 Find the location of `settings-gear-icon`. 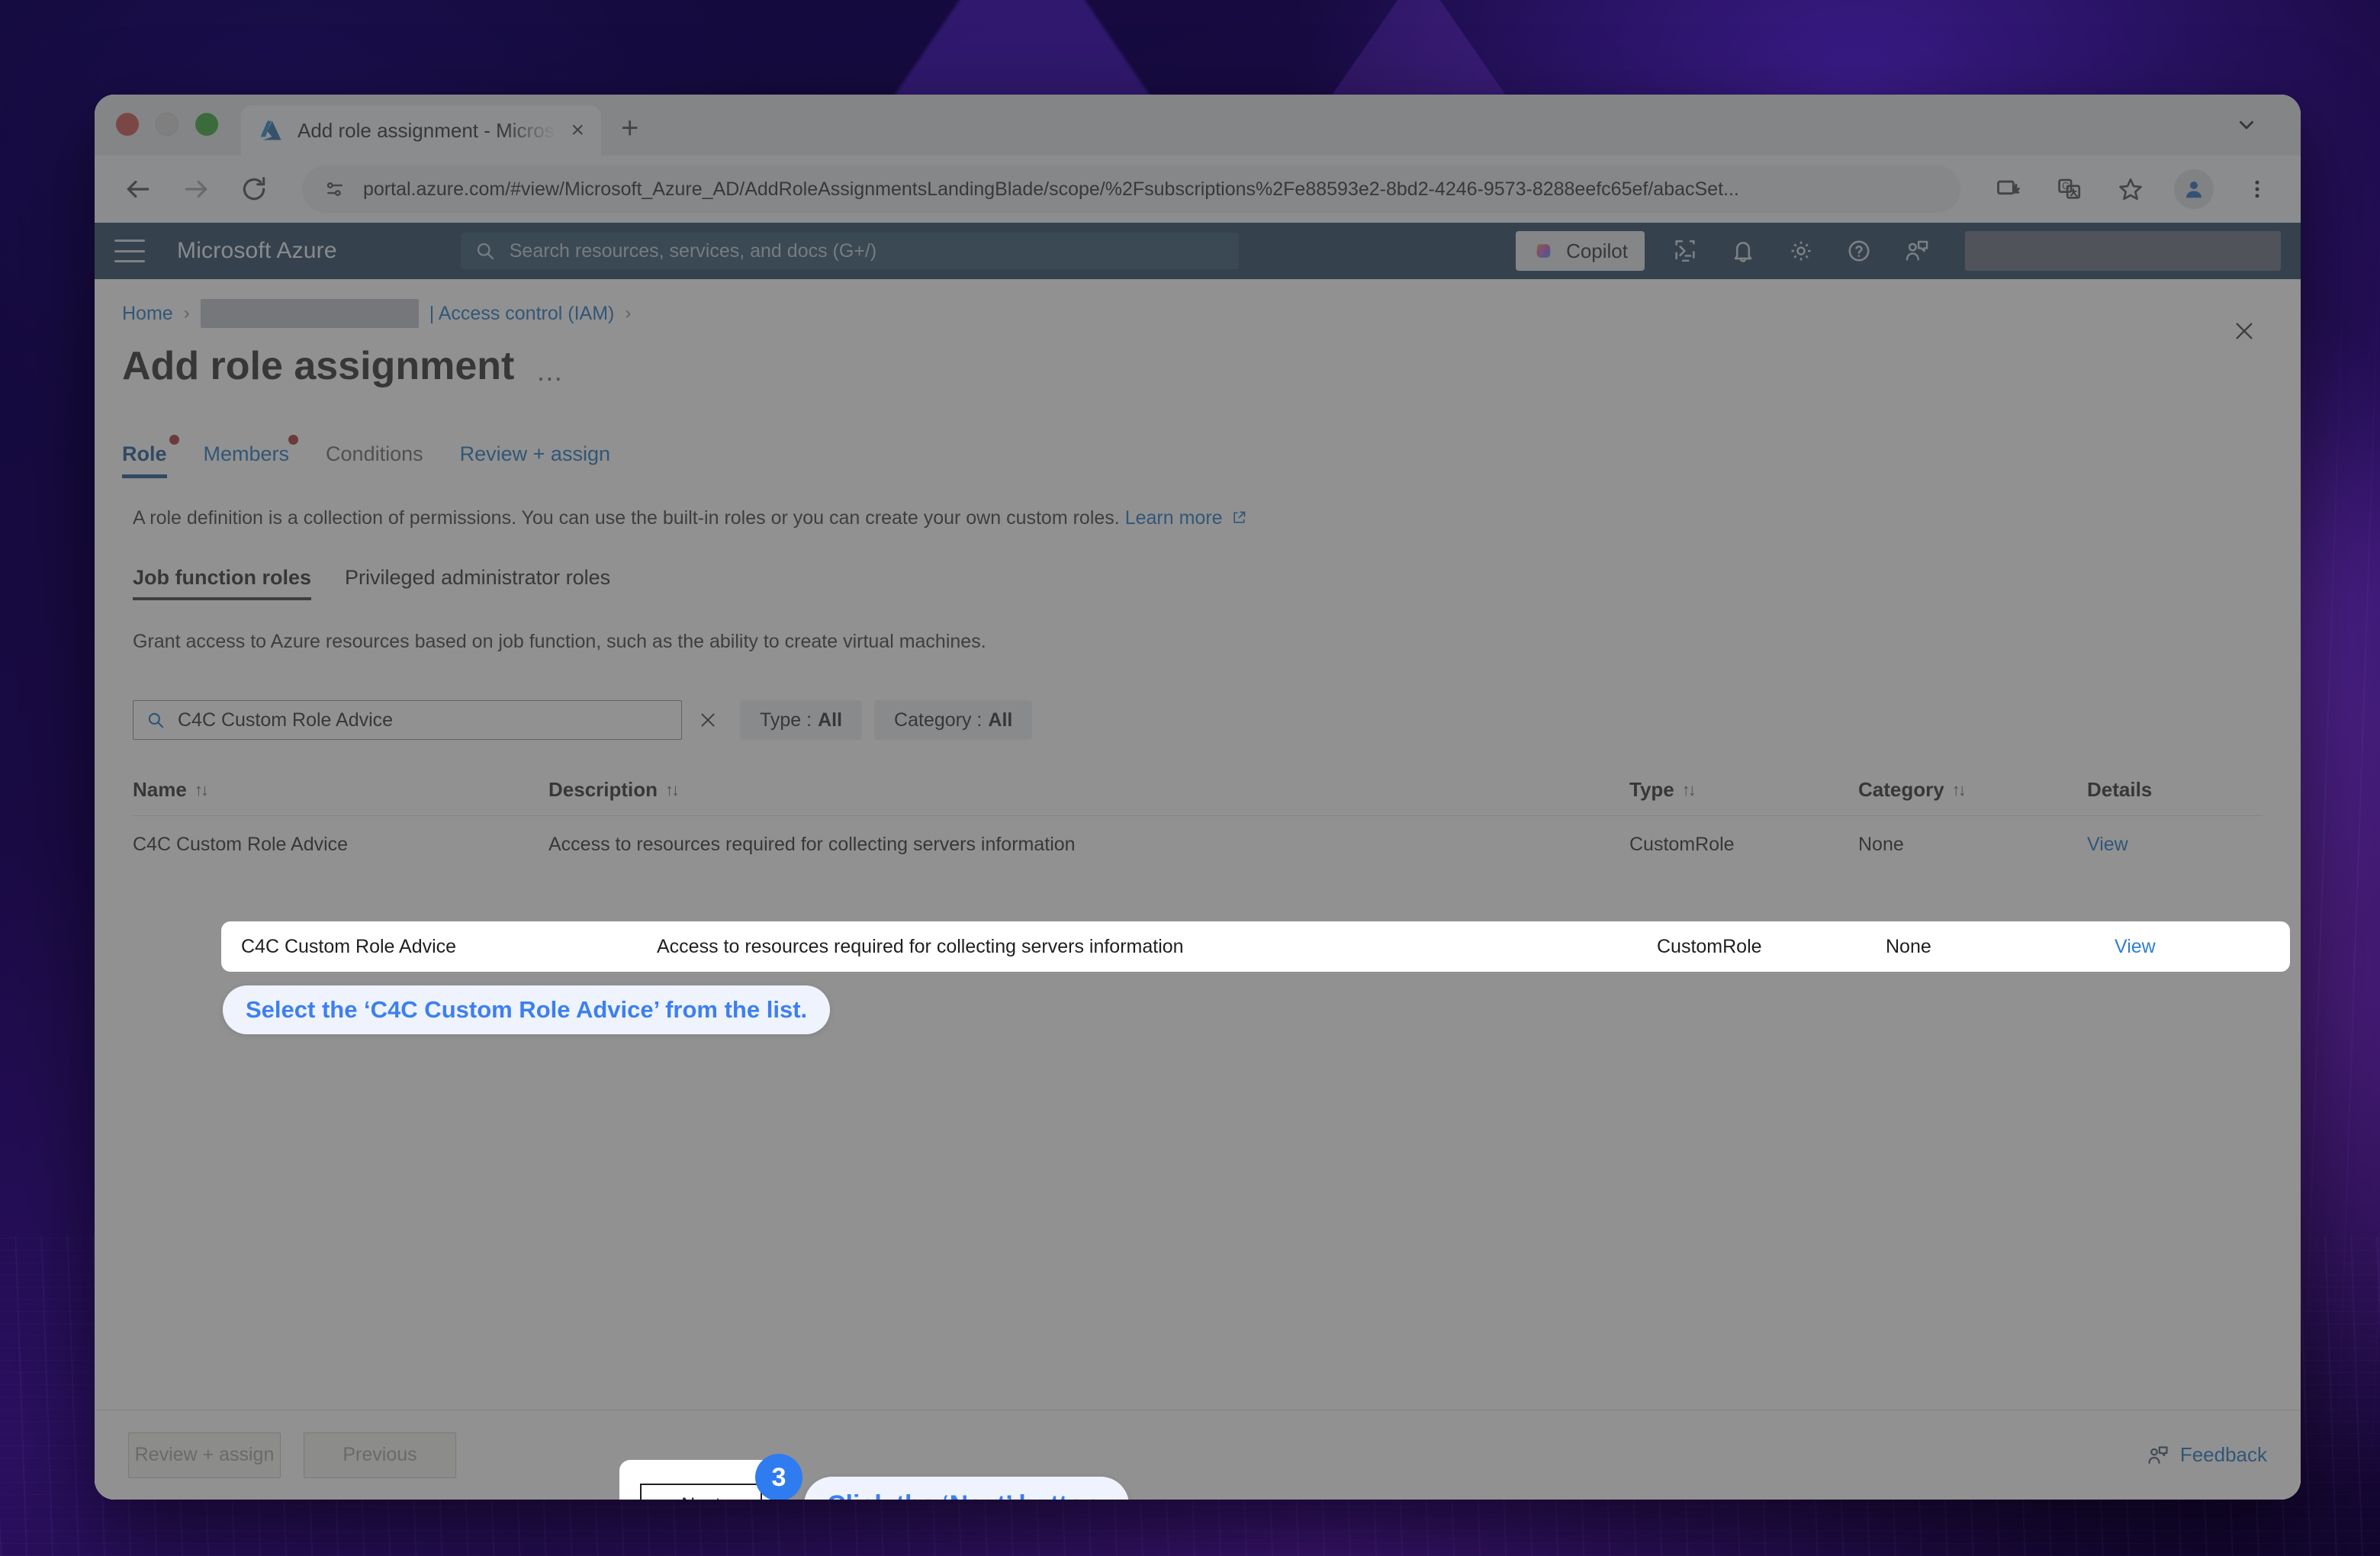

settings-gear-icon is located at coordinates (1801, 250).